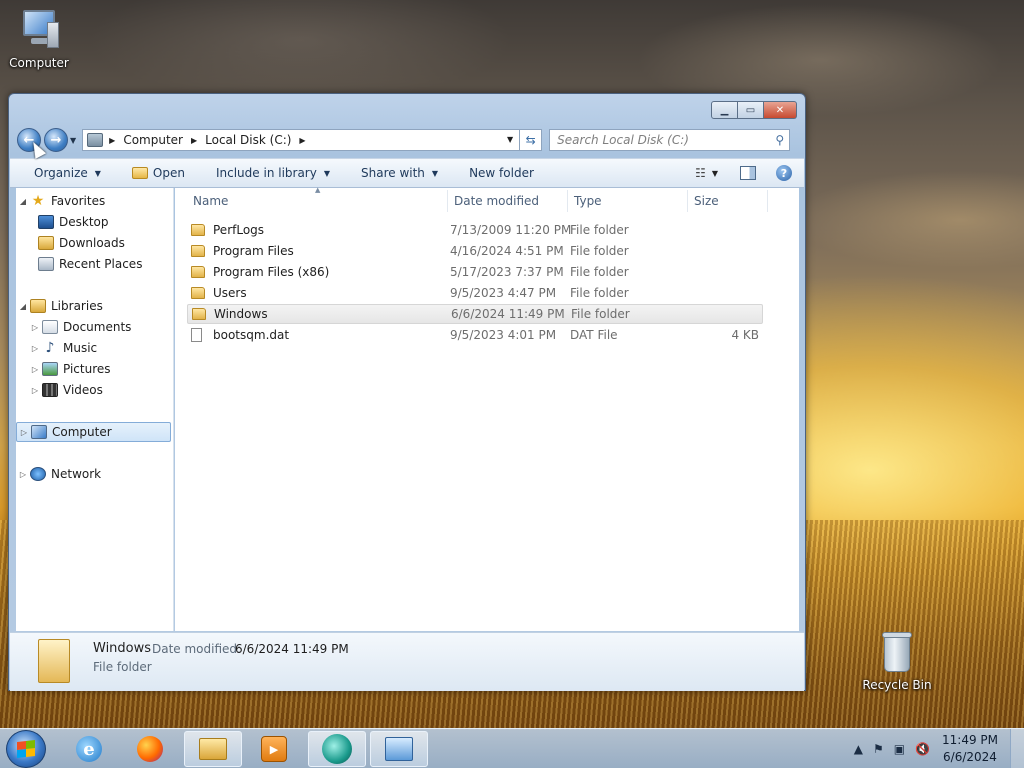 This screenshot has height=768, width=1024. Describe the element at coordinates (922, 749) in the screenshot. I see `volume-muted-icon: 🔇` at that location.